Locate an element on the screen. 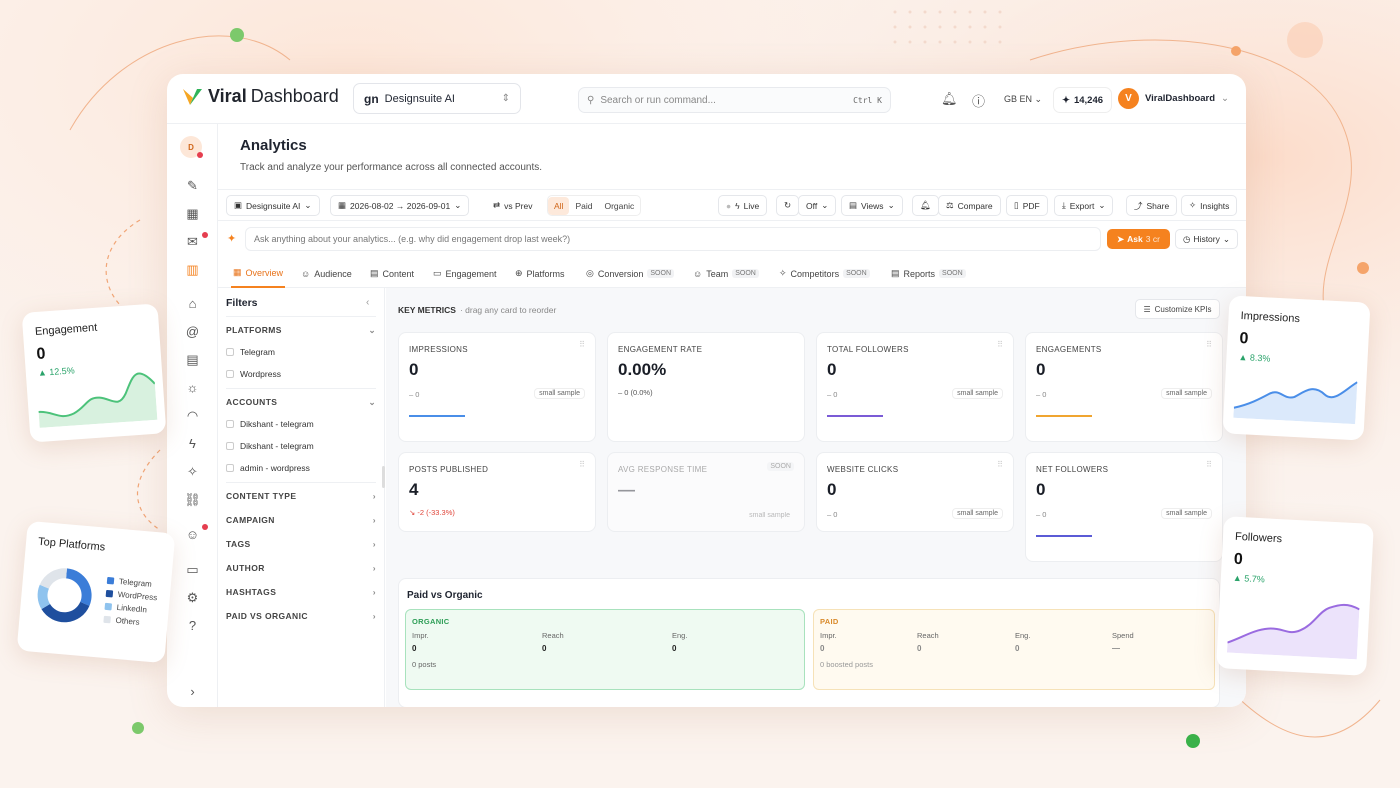 The width and height of the screenshot is (1400, 788). share-icon: ⤴ is located at coordinates (1138, 205).